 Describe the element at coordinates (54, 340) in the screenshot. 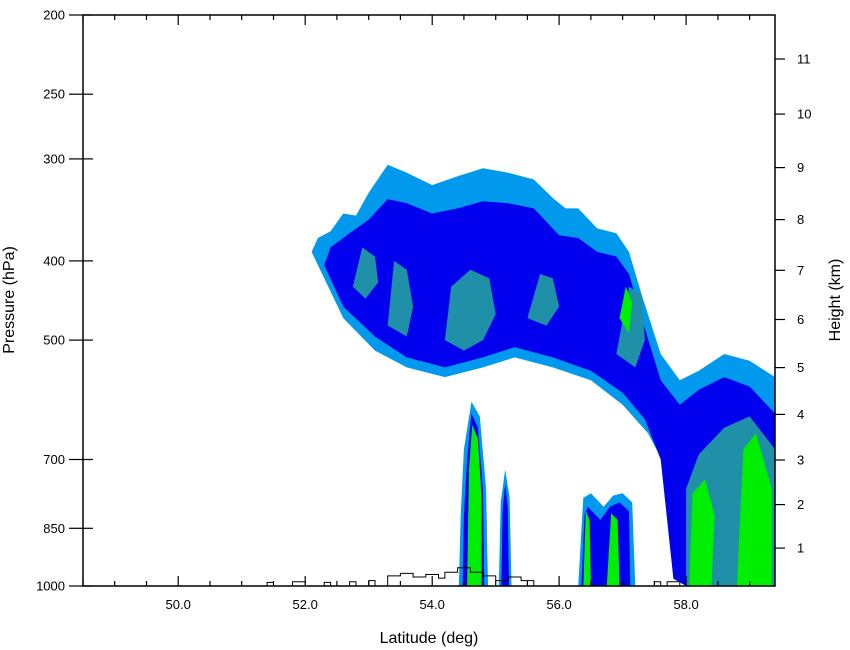

I see `pressure-tick-label: 500` at that location.